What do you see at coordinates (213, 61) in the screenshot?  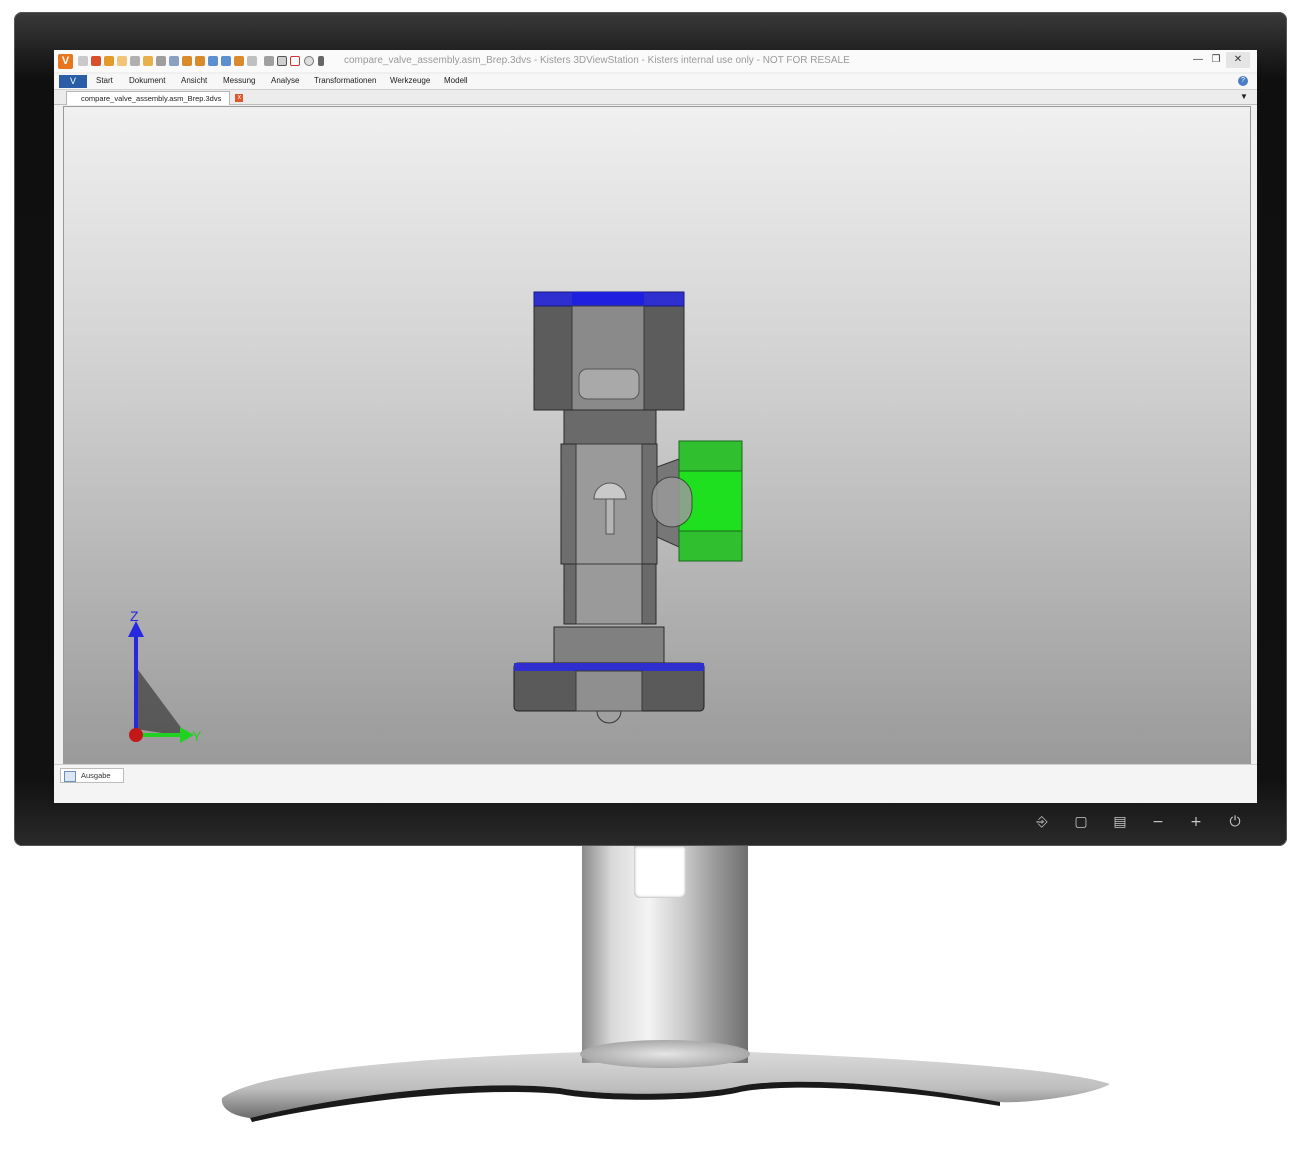 I see `left-view-icon` at bounding box center [213, 61].